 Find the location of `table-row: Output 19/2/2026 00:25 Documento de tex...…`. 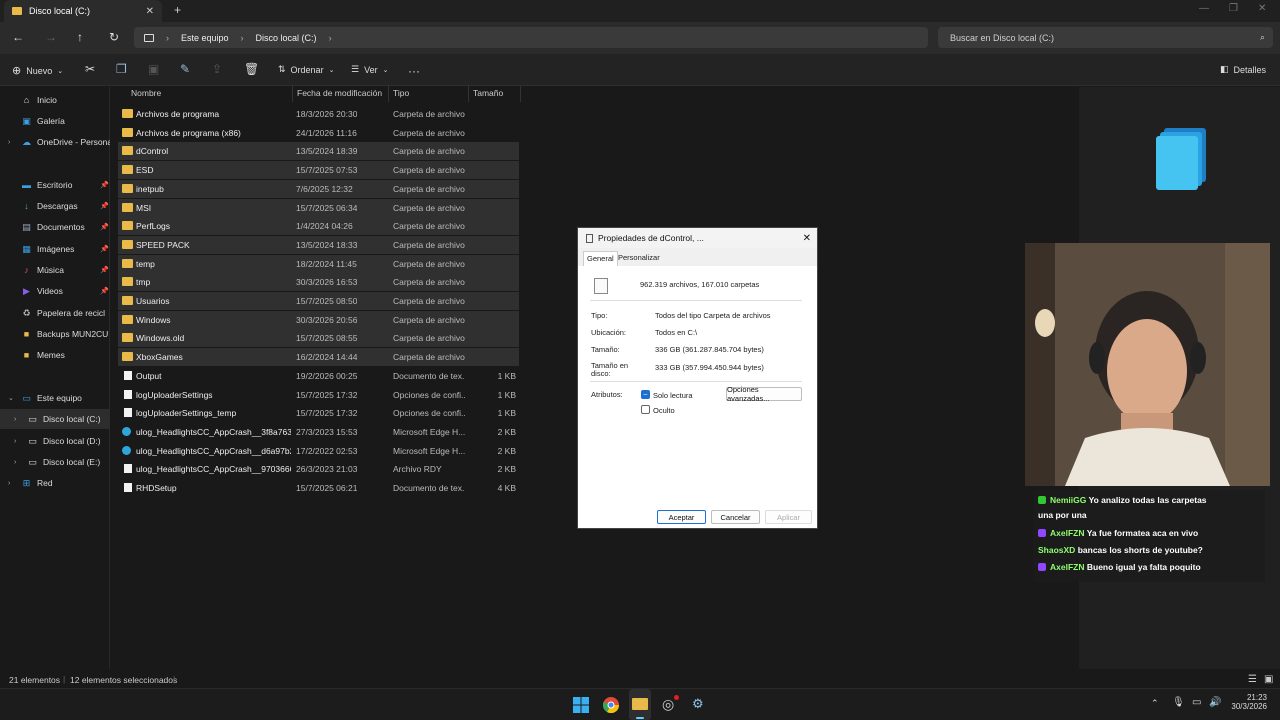

table-row: Output 19/2/2026 00:25 Documento de tex...… is located at coordinates (318, 376).